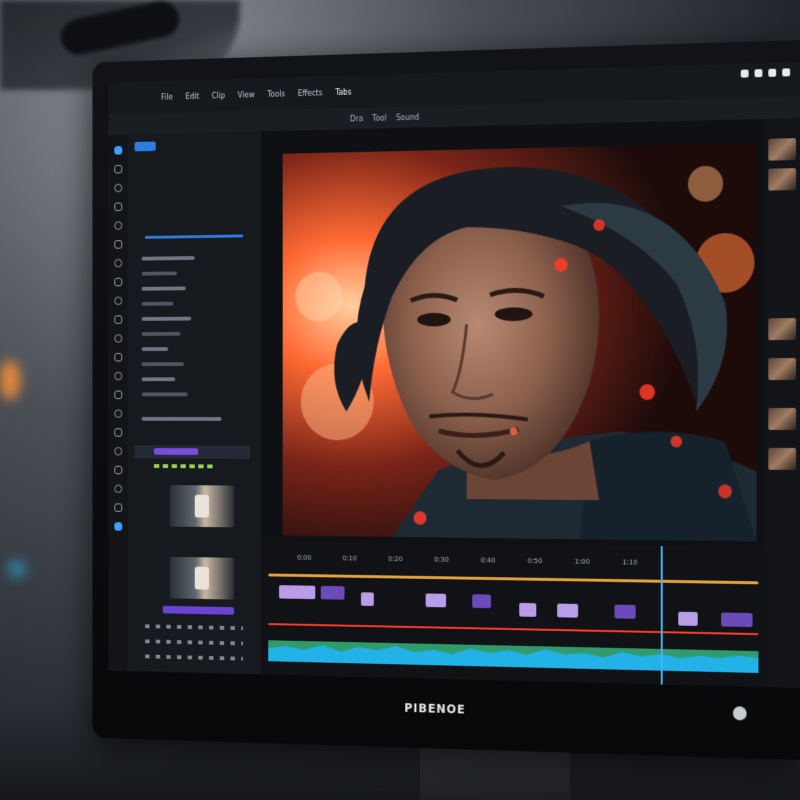 Image resolution: width=800 pixels, height=800 pixels. I want to click on timeline-tick: 1:00, so click(582, 561).